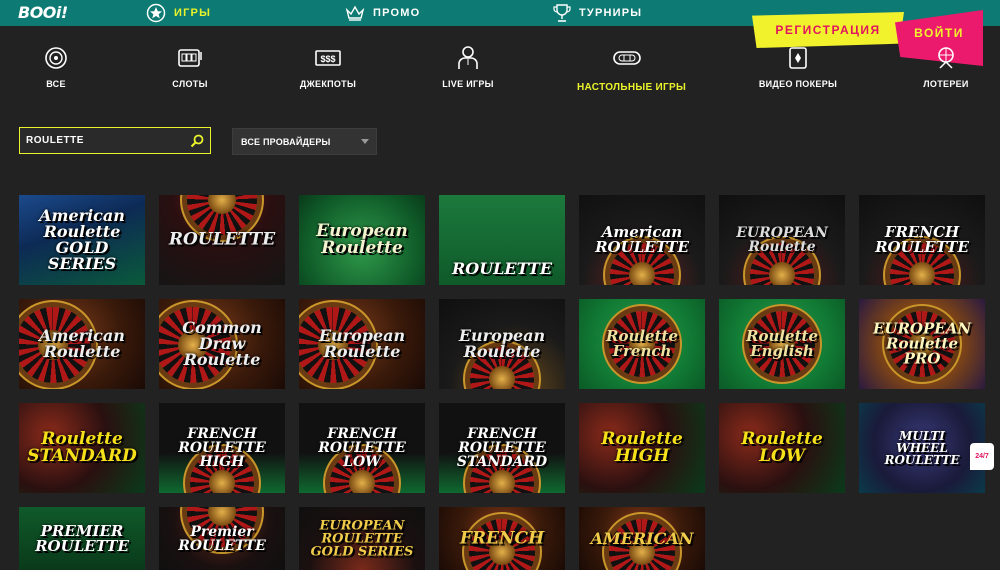  What do you see at coordinates (106, 140) in the screenshot?
I see `search-input` at bounding box center [106, 140].